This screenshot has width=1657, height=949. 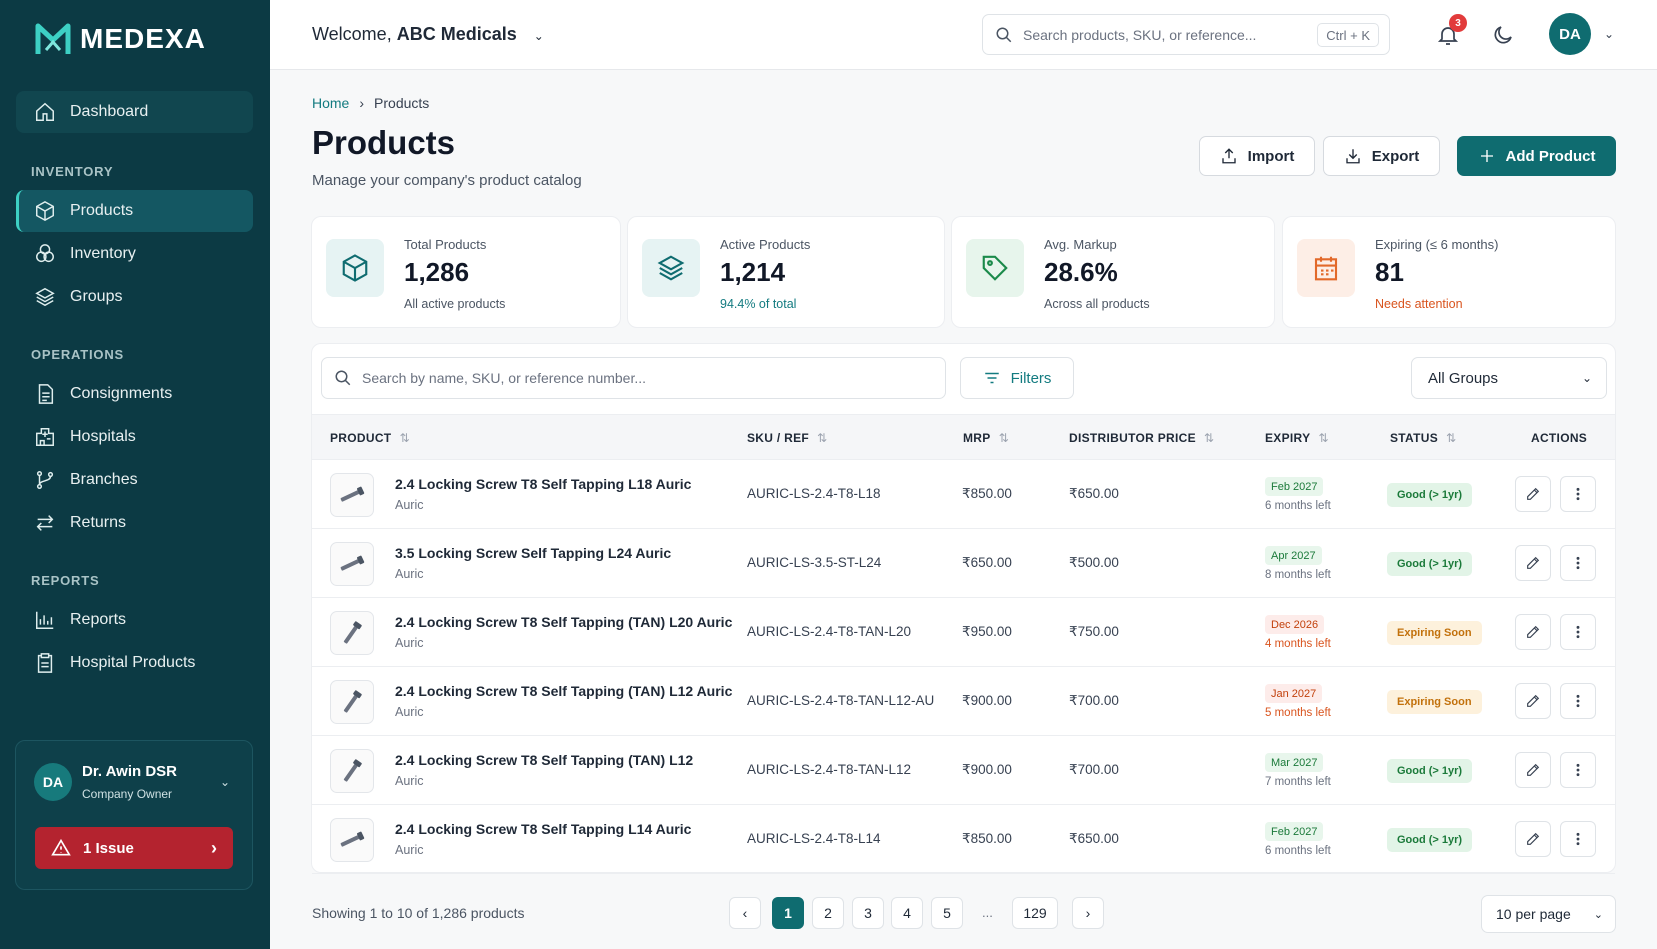 I want to click on stat-value: 1,286, so click(x=437, y=272).